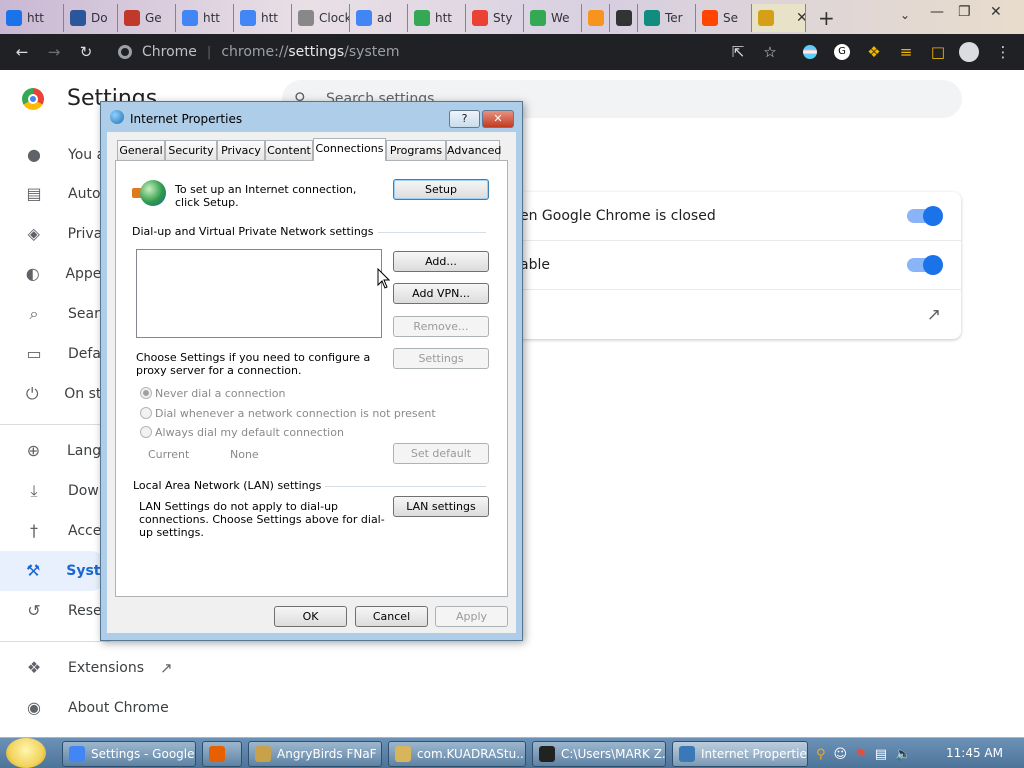 The width and height of the screenshot is (1024, 768). What do you see at coordinates (821, 754) in the screenshot?
I see `search-tray-icon: ⚲` at bounding box center [821, 754].